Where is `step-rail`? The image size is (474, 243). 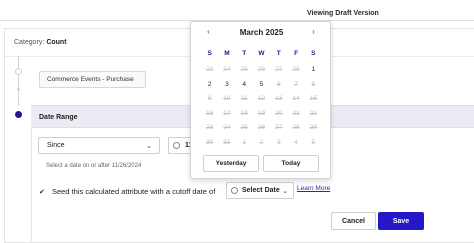
step-rail is located at coordinates (18, 81).